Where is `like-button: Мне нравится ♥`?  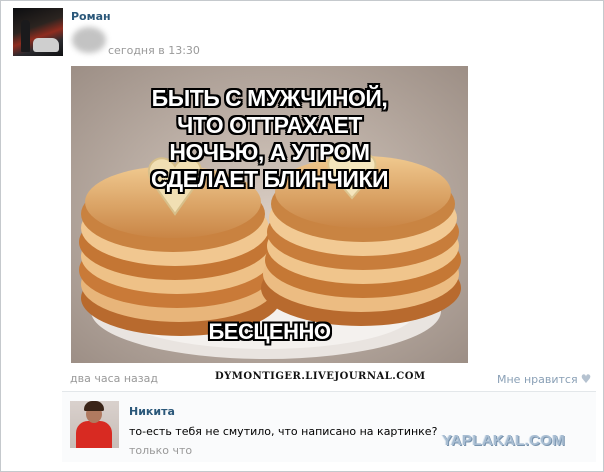 like-button: Мне нравится ♥ is located at coordinates (544, 379).